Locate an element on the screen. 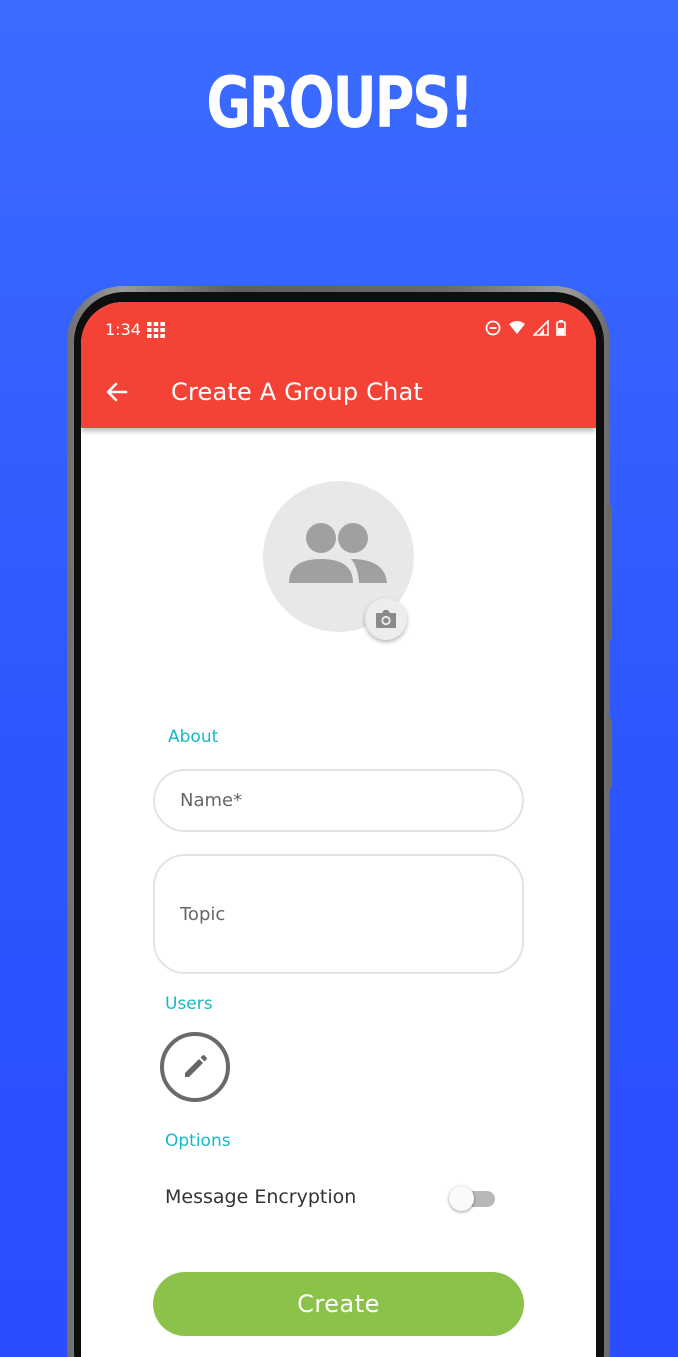 This screenshot has height=1357, width=678. grid-icon is located at coordinates (156, 330).